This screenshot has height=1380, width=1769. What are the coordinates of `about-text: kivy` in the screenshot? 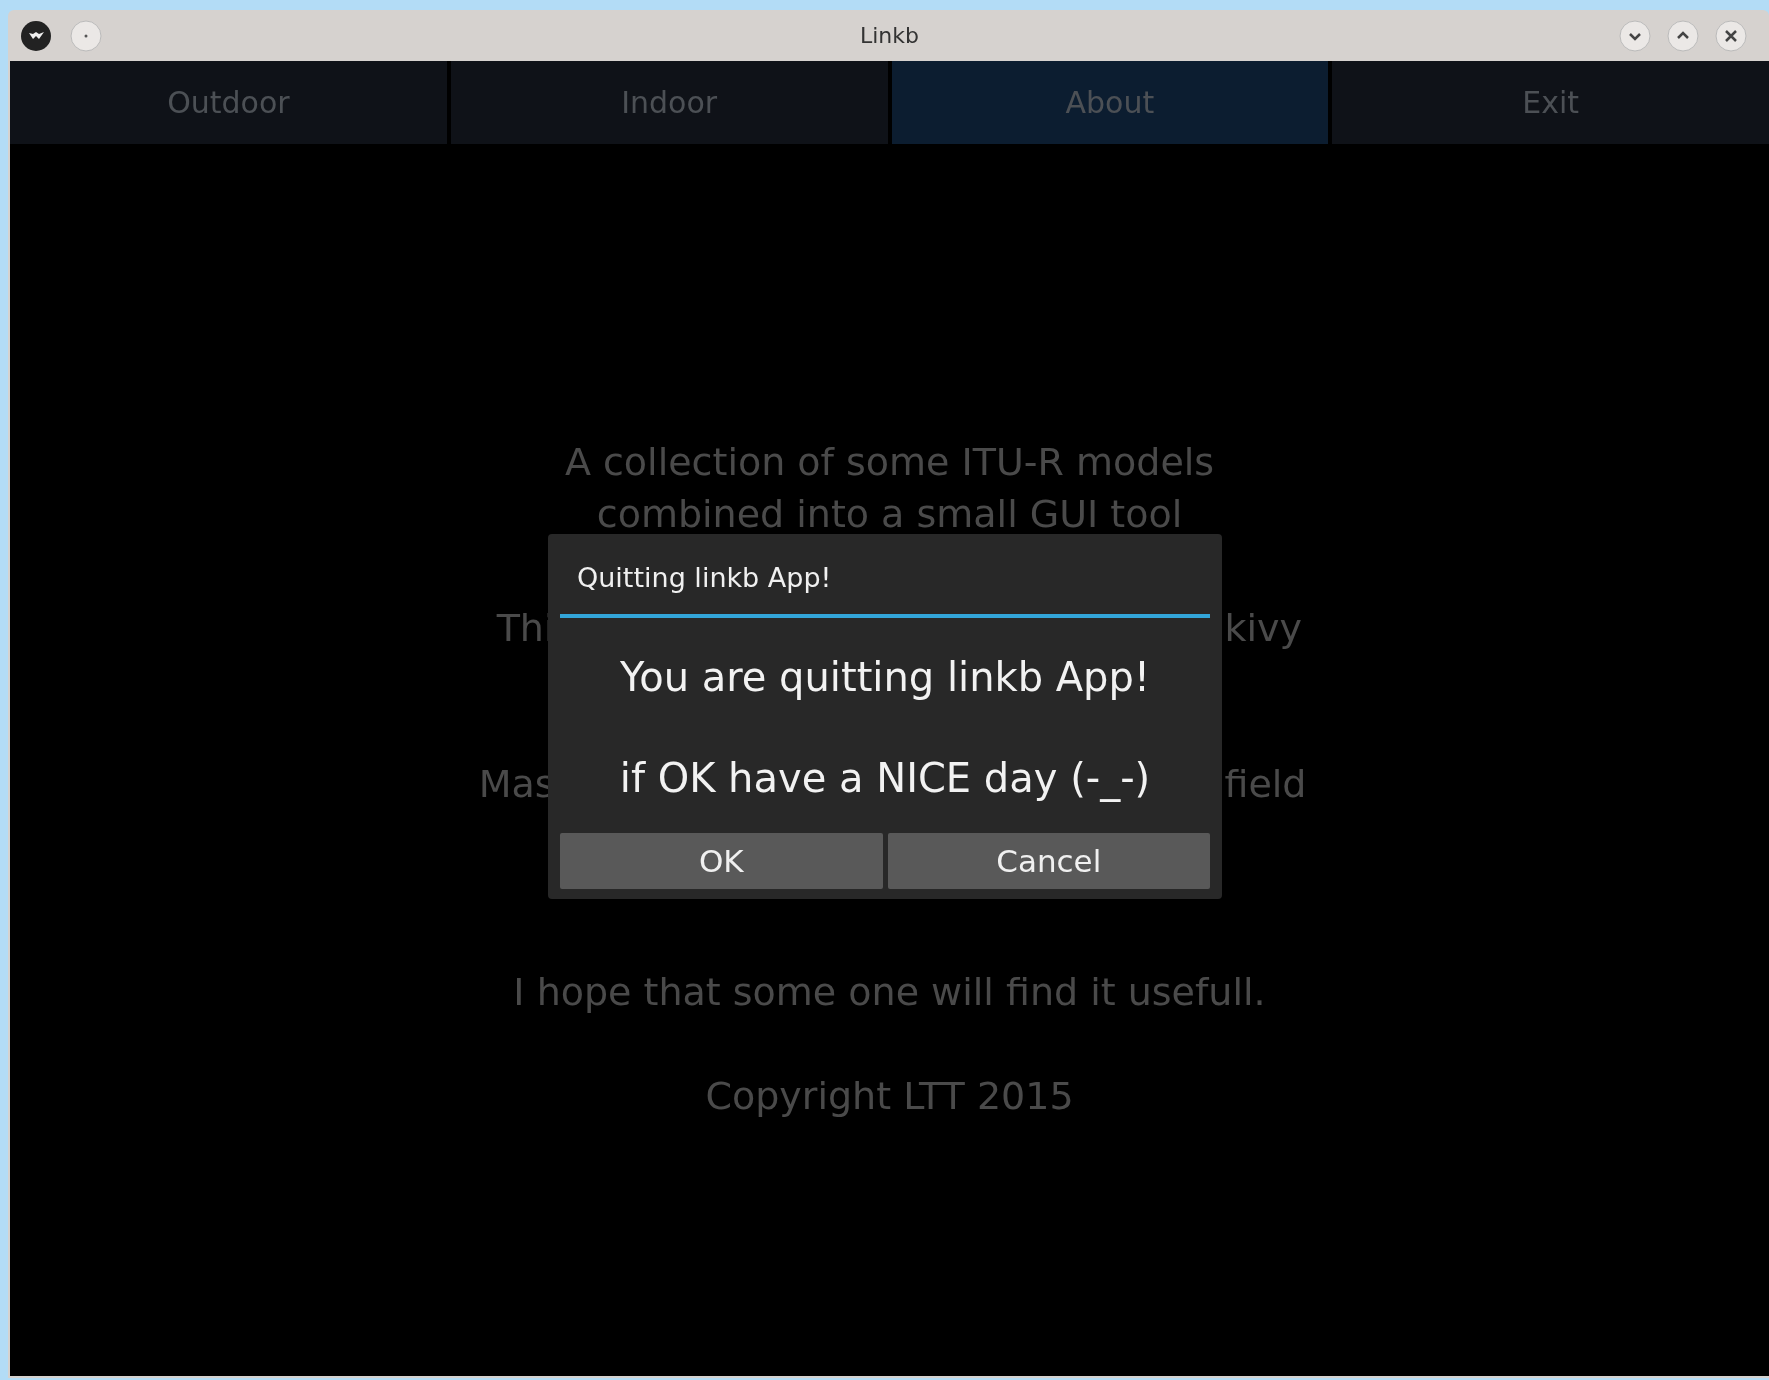 It's located at (1263, 628).